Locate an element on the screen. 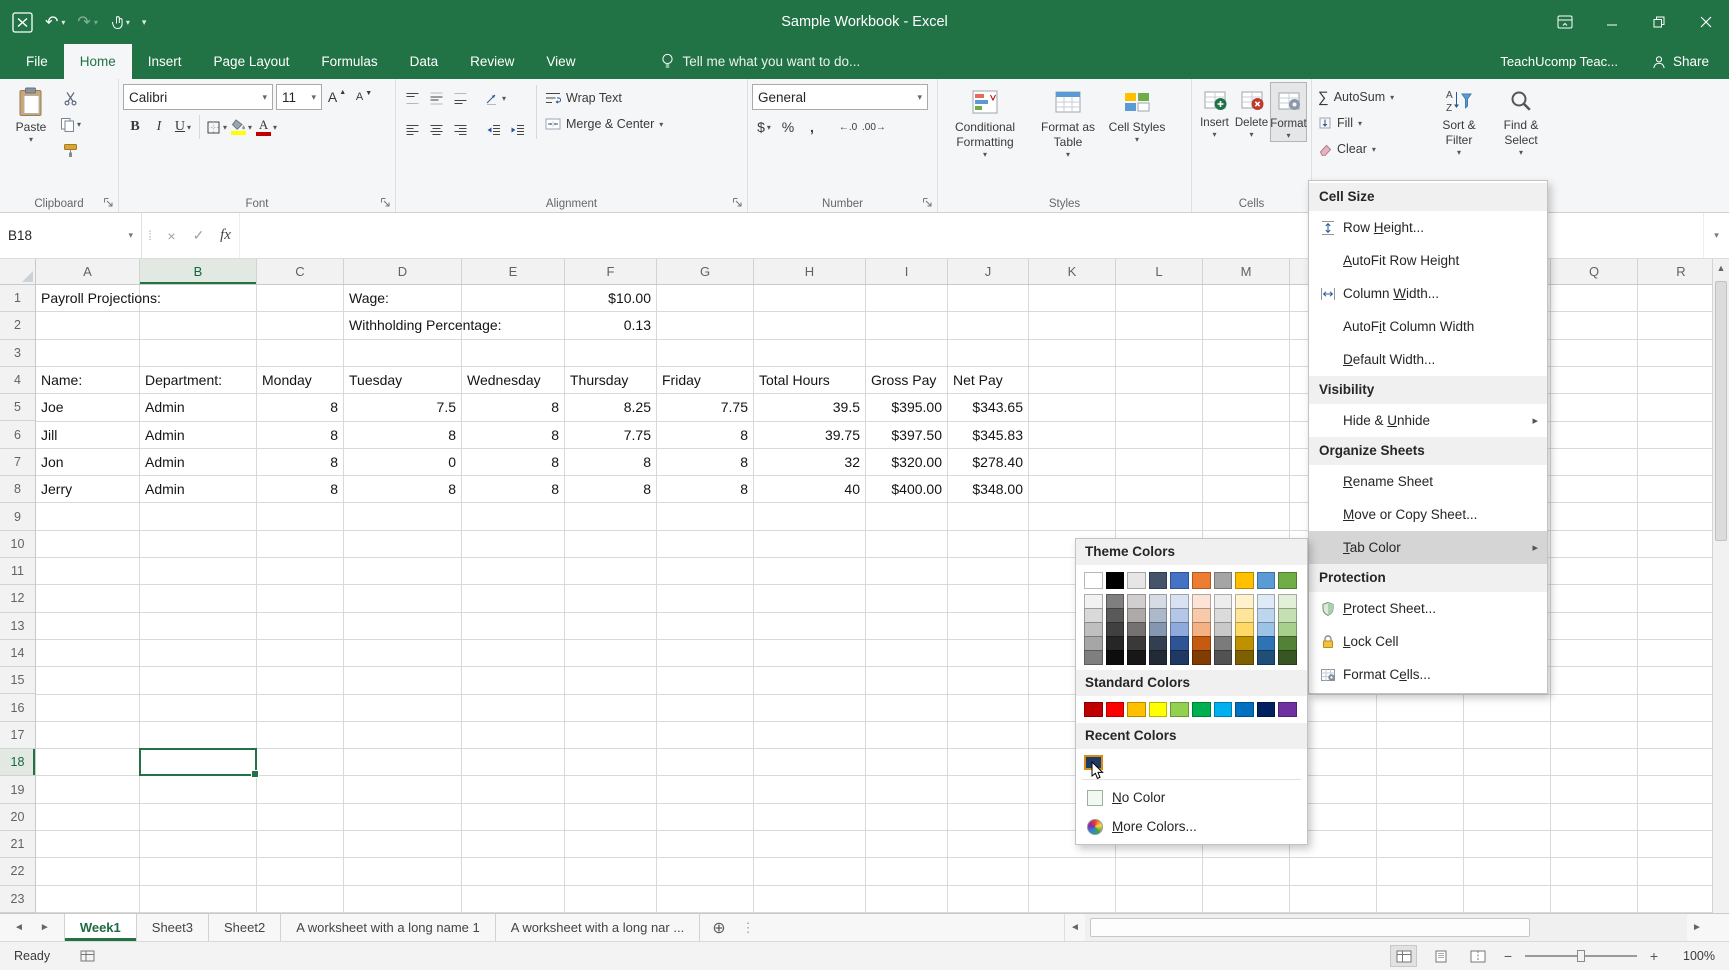 The image size is (1729, 970). cell-G5: 7.75 is located at coordinates (703, 407).